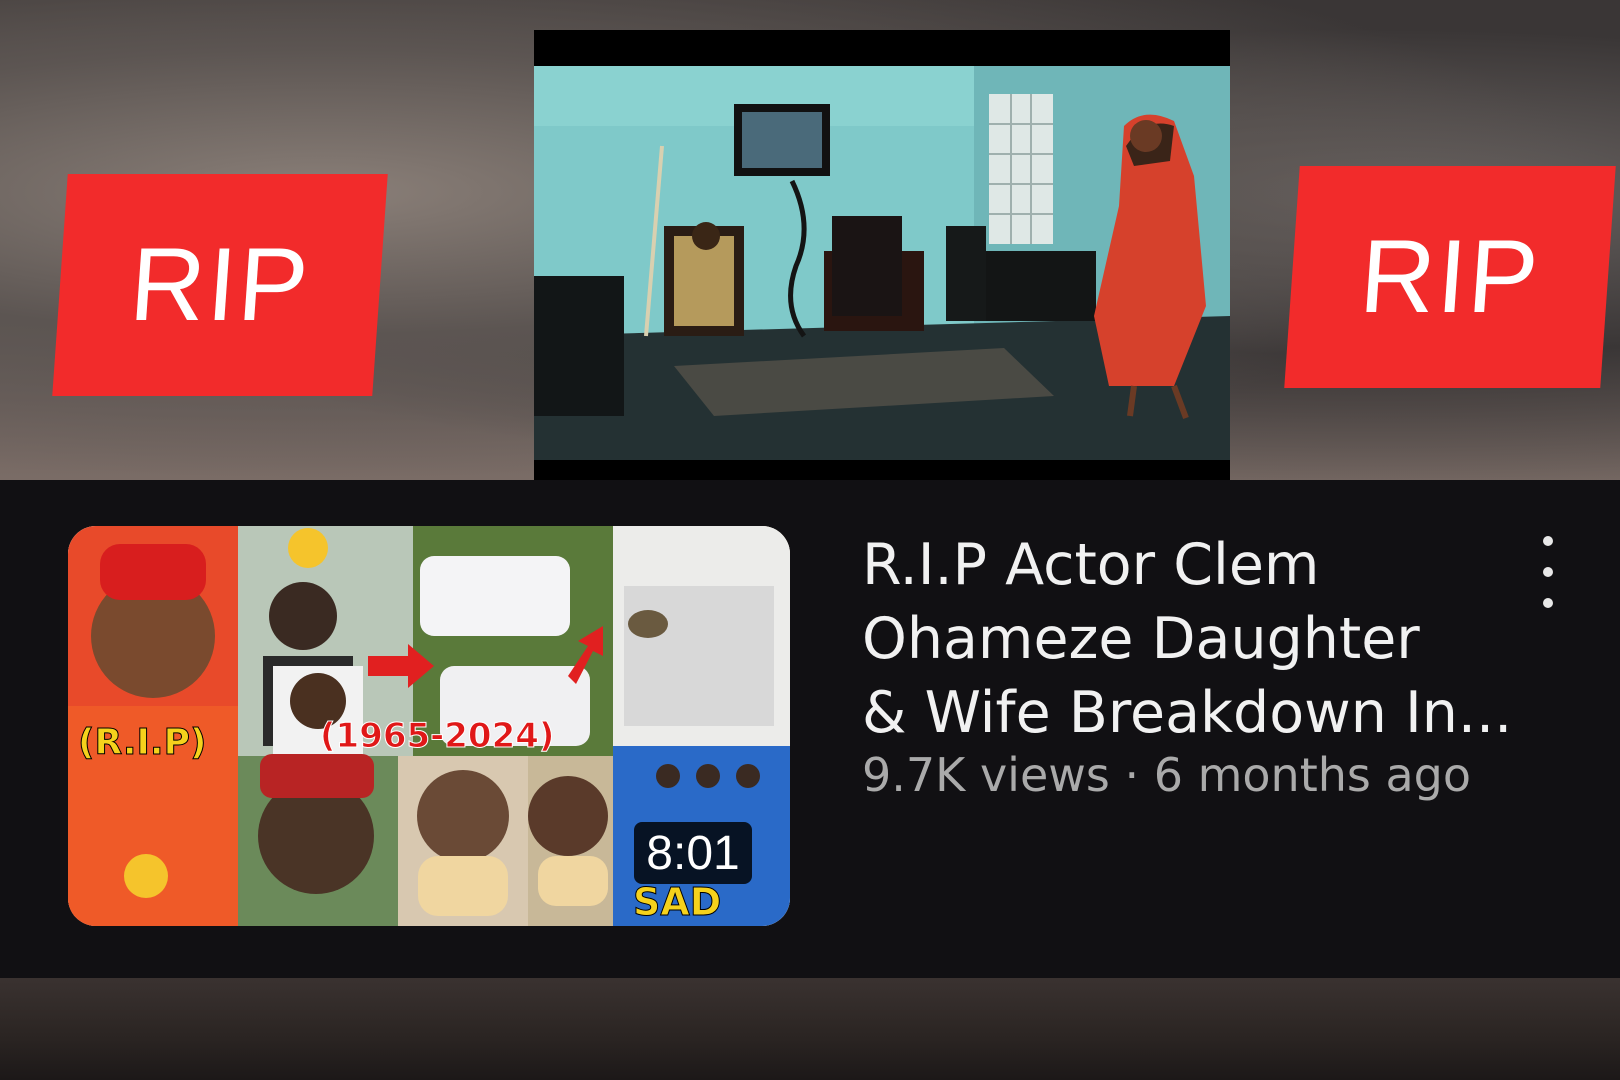 This screenshot has width=1620, height=1080. Describe the element at coordinates (1167, 775) in the screenshot. I see `video-metadata: 9.7K views · 6 months ago` at that location.